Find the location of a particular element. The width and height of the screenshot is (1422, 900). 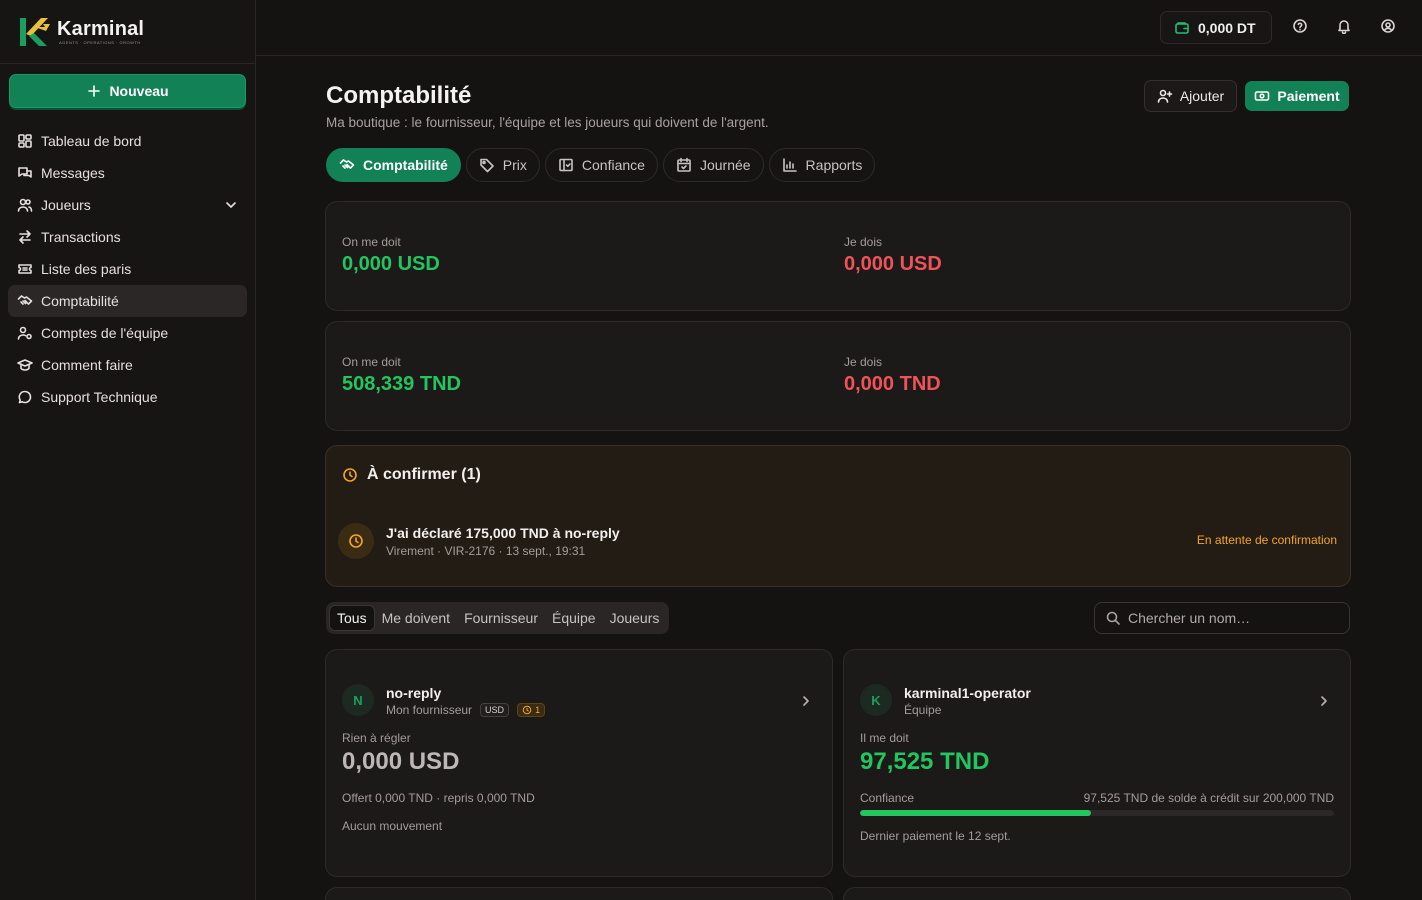

team-icon is located at coordinates (24, 333).